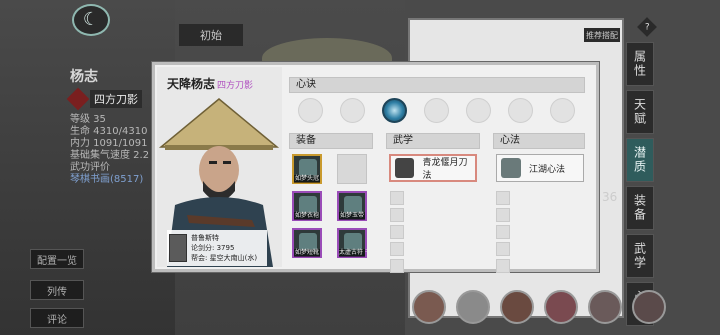 Image resolution: width=720 pixels, height=335 pixels. Describe the element at coordinates (647, 27) in the screenshot. I see `help-icon-glyph: ?` at that location.